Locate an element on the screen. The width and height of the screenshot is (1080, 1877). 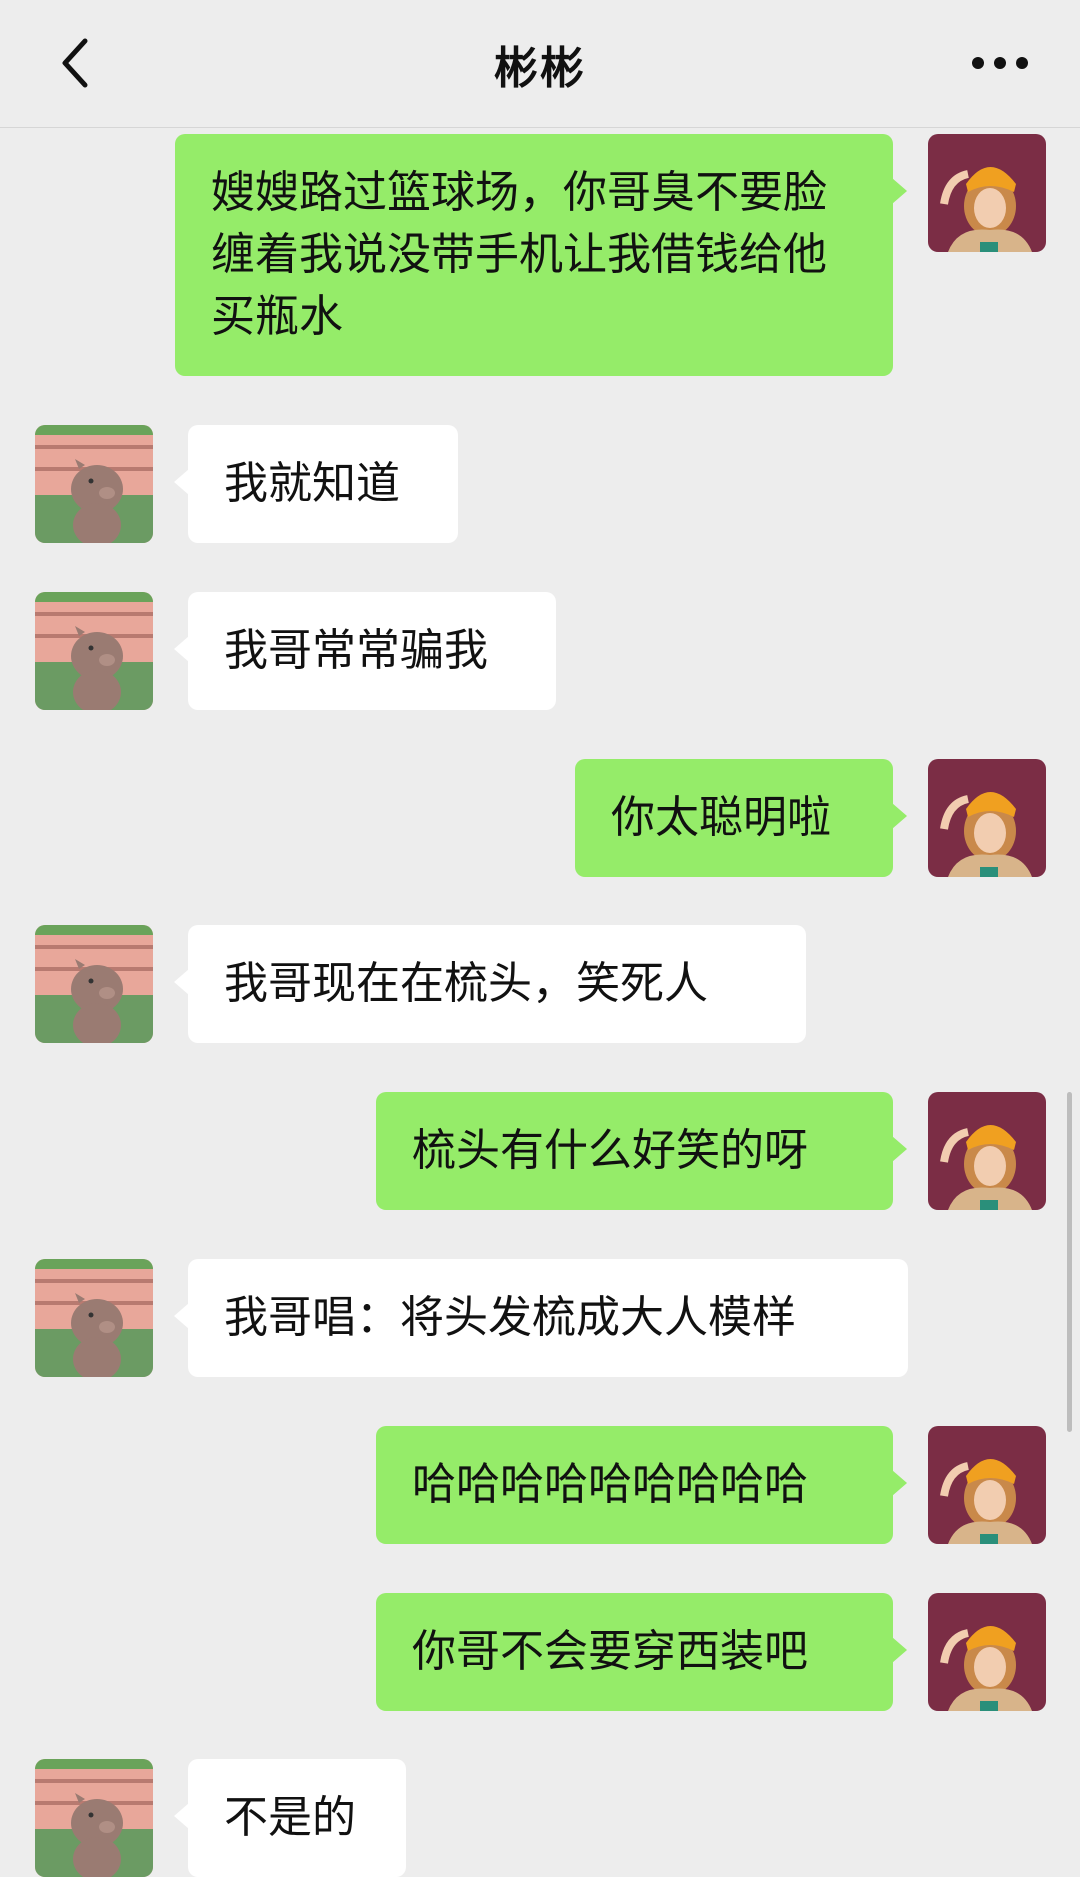
more-button is located at coordinates (1000, 63).